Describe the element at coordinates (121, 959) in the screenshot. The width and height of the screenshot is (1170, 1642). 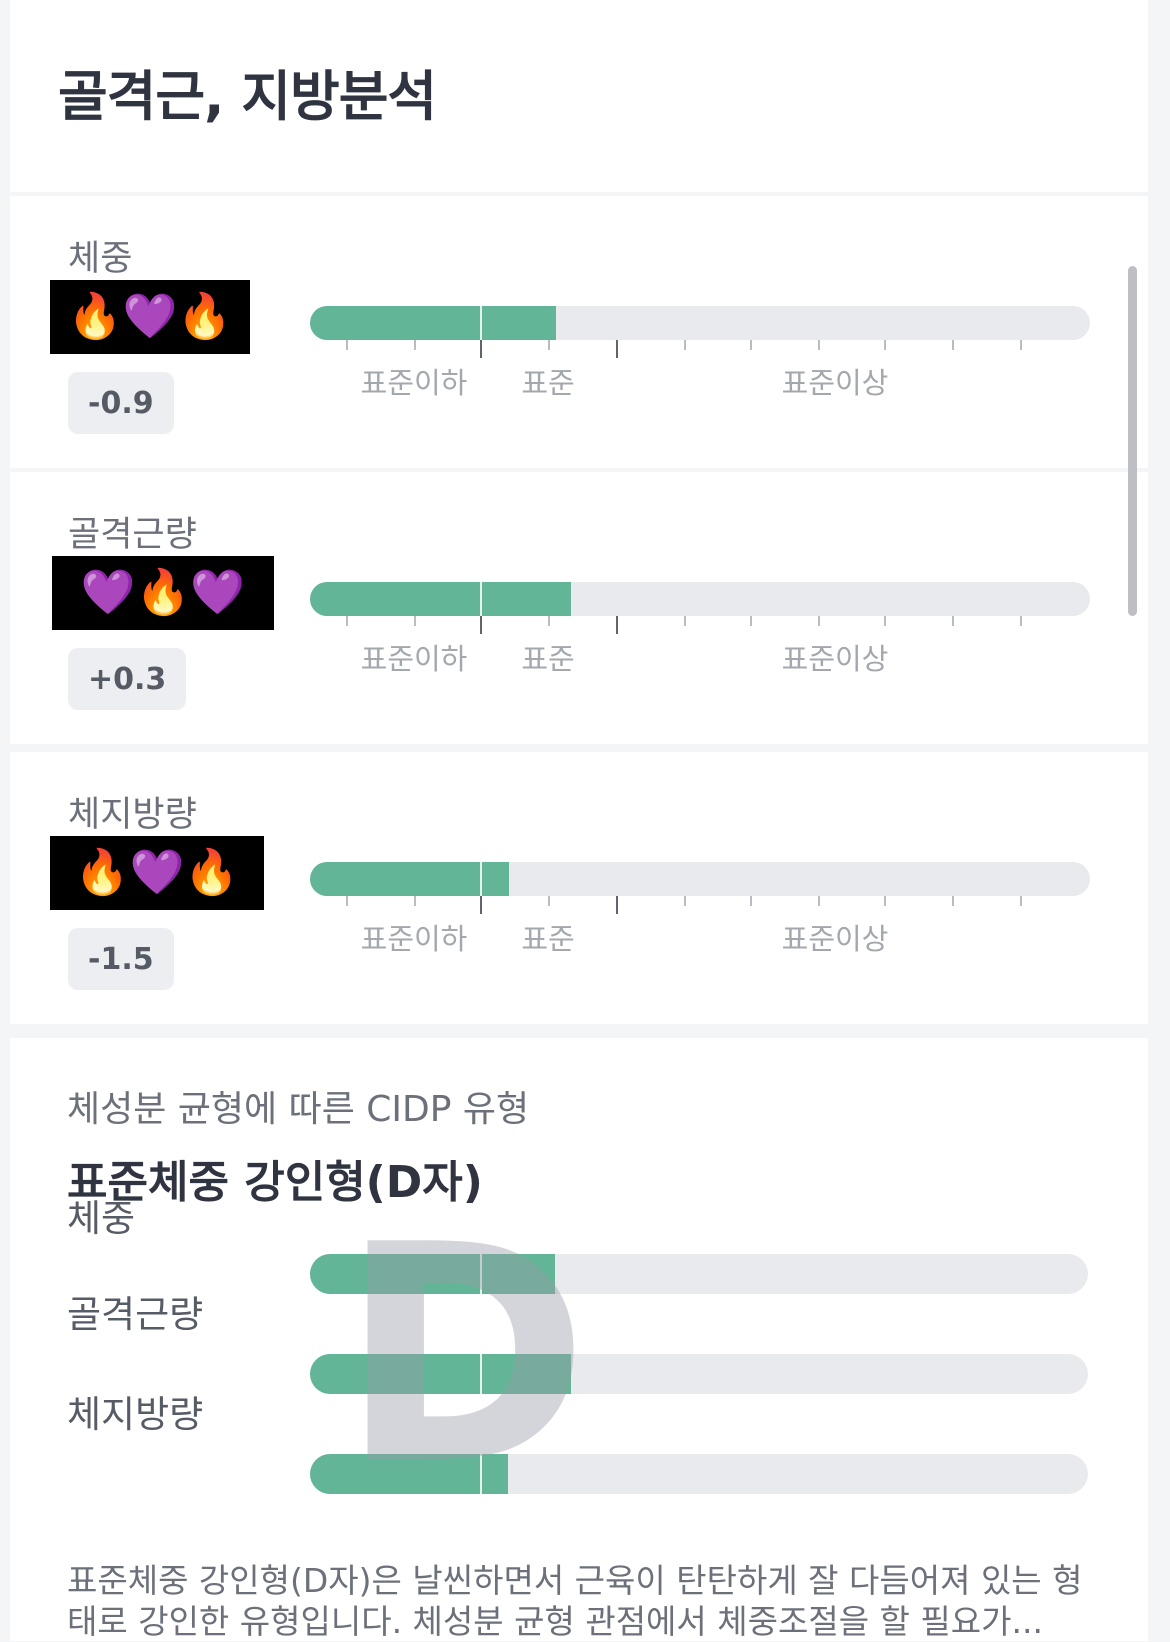
I see `delta-badge: -1.5` at that location.